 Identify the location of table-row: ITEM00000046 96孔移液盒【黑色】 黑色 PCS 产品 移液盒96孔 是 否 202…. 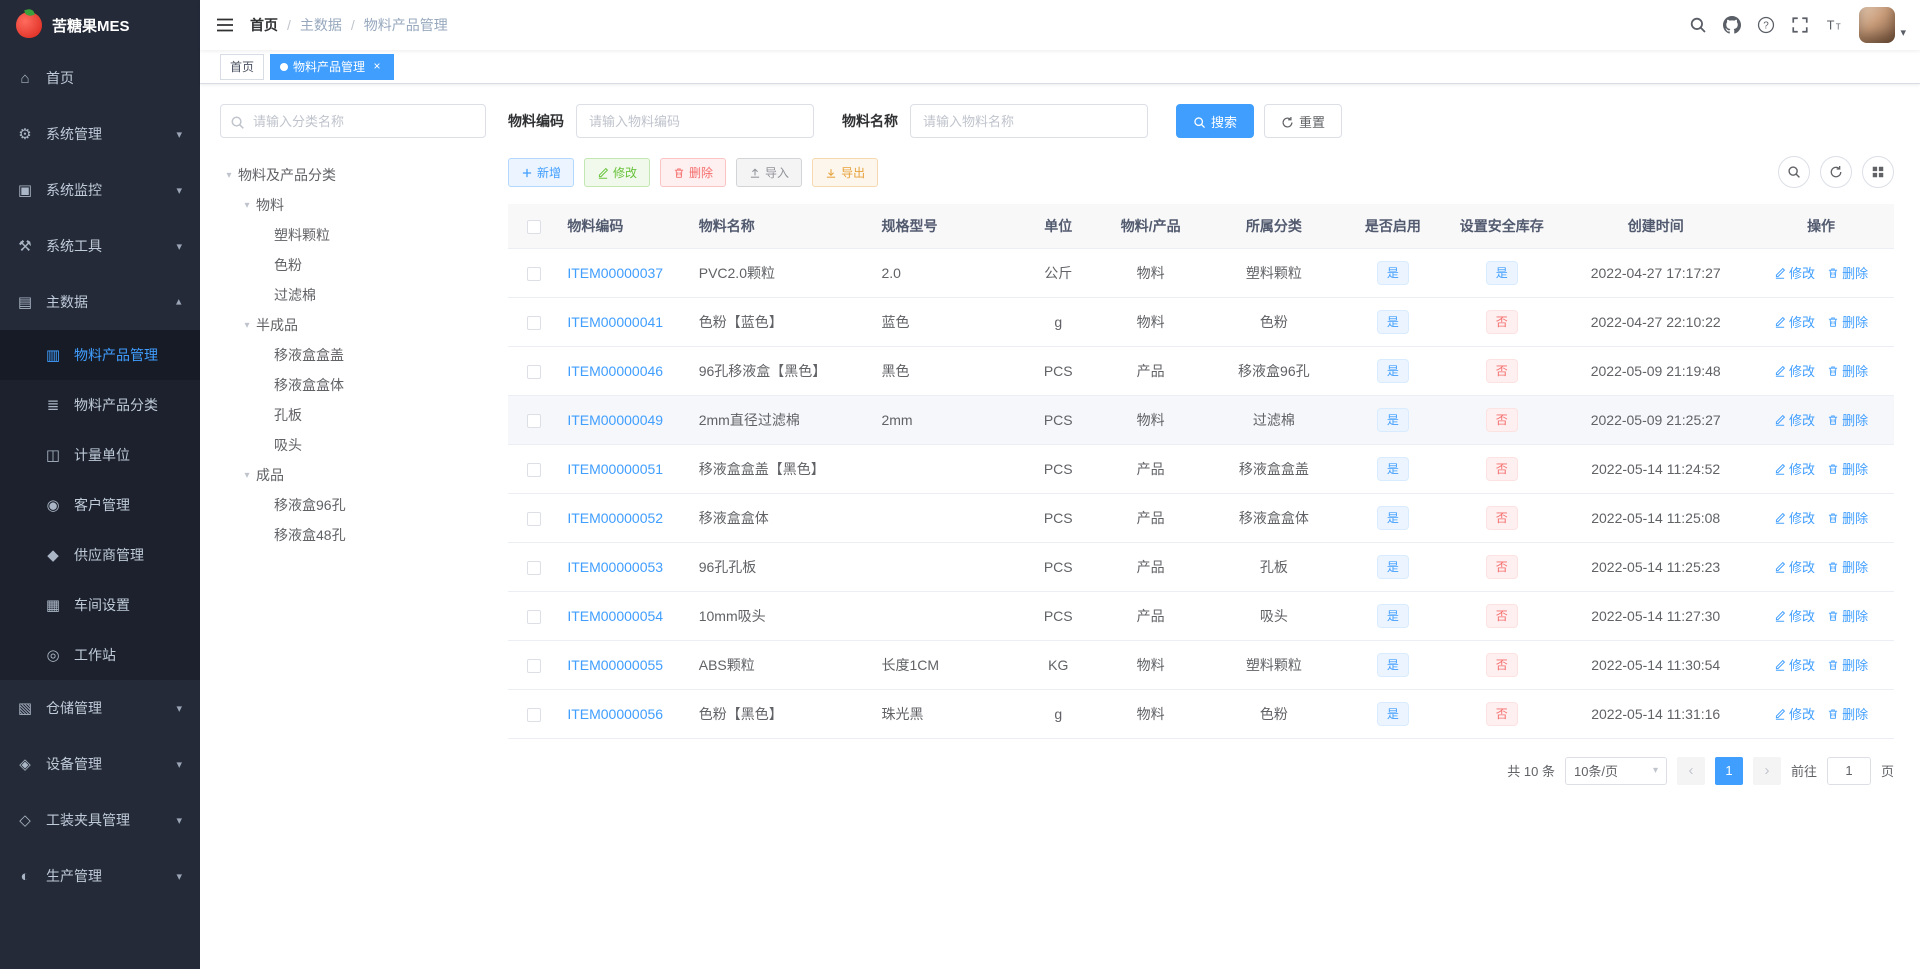
(1201, 371).